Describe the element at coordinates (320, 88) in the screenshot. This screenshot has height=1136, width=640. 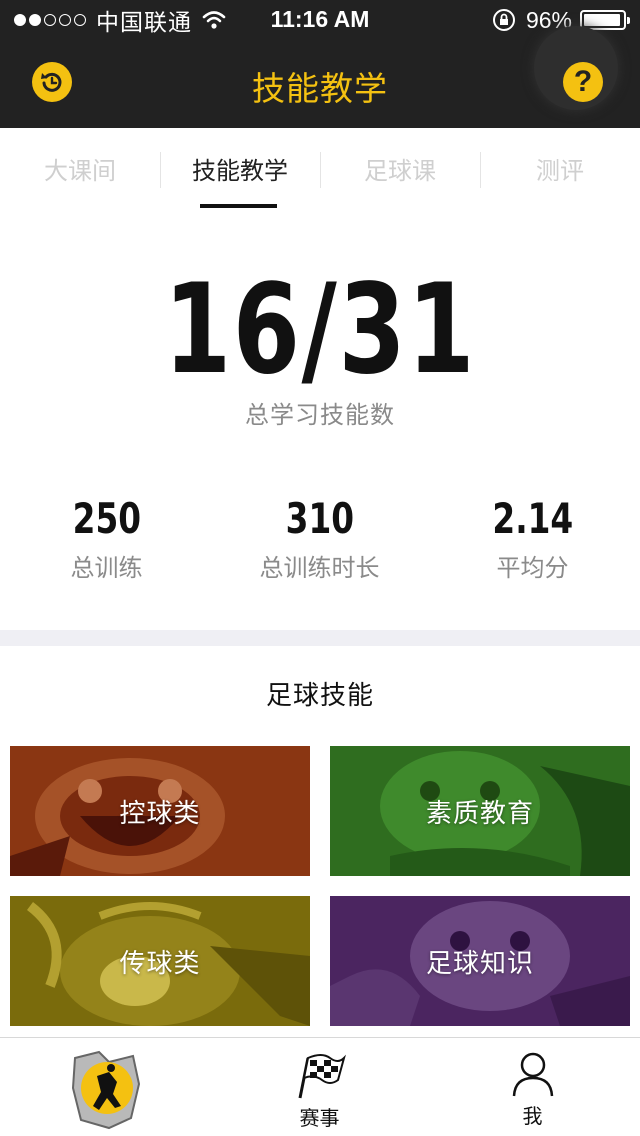
I see `page-title: 技能教学` at that location.